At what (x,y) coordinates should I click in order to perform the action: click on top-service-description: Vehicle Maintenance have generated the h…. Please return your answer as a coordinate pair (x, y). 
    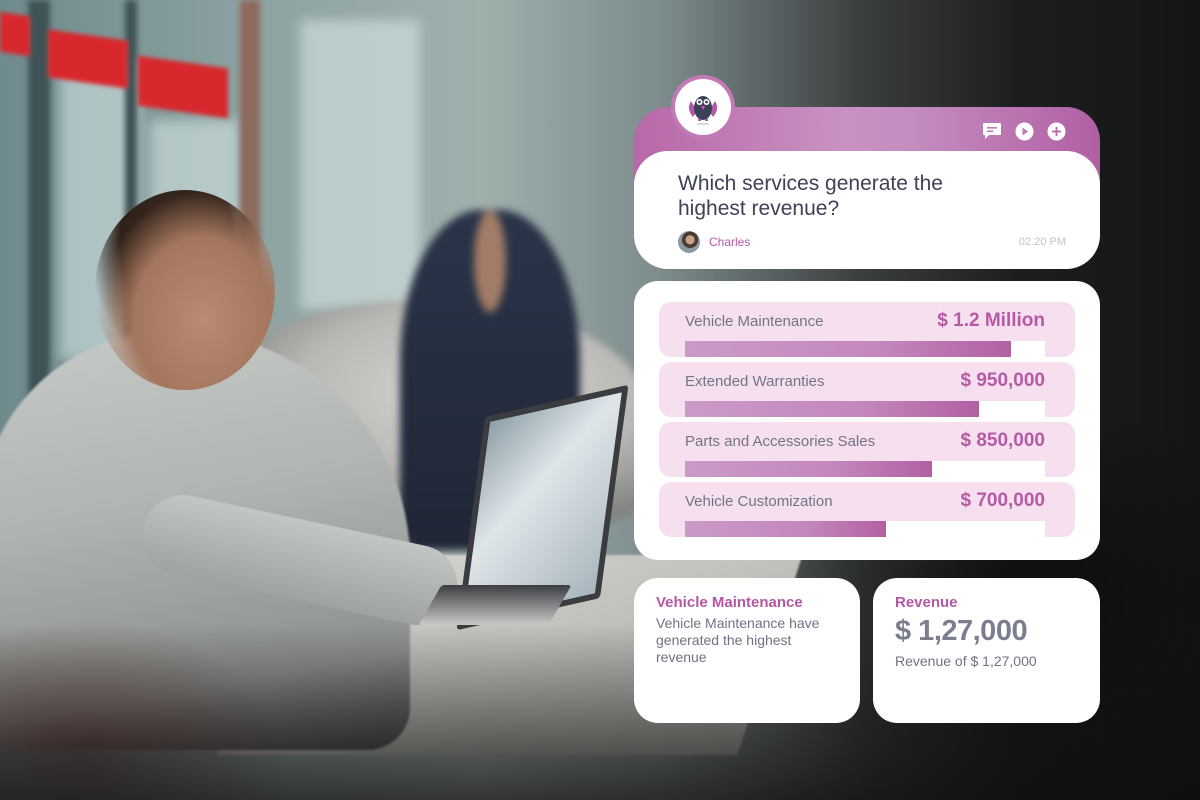
    Looking at the image, I should click on (738, 640).